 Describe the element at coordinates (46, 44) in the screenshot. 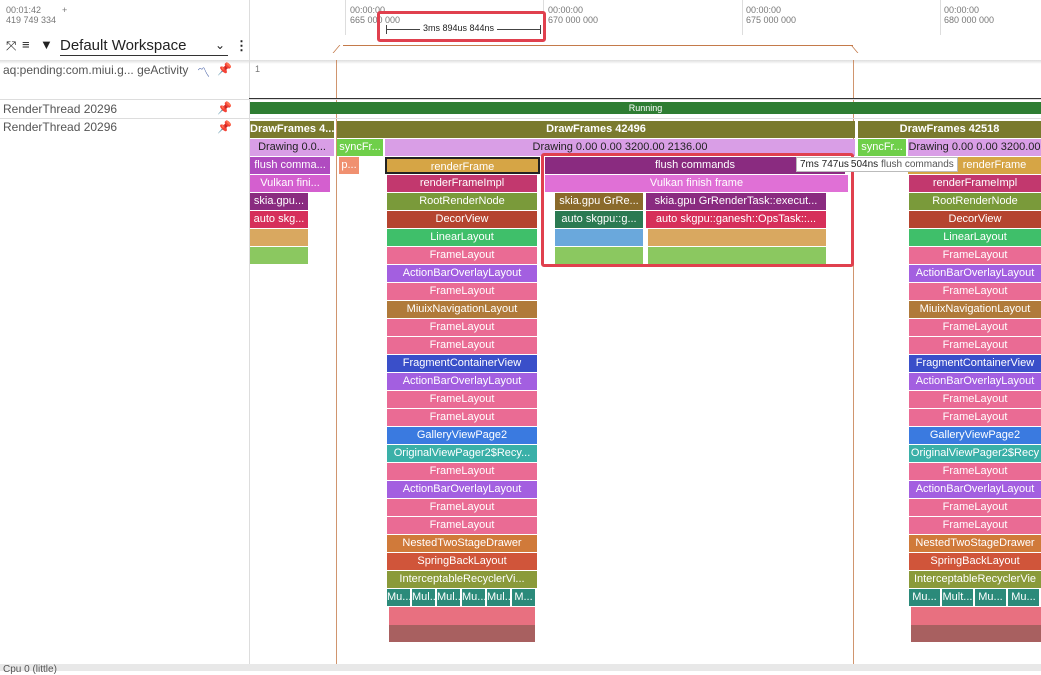

I see `filter-icon: ▼` at that location.